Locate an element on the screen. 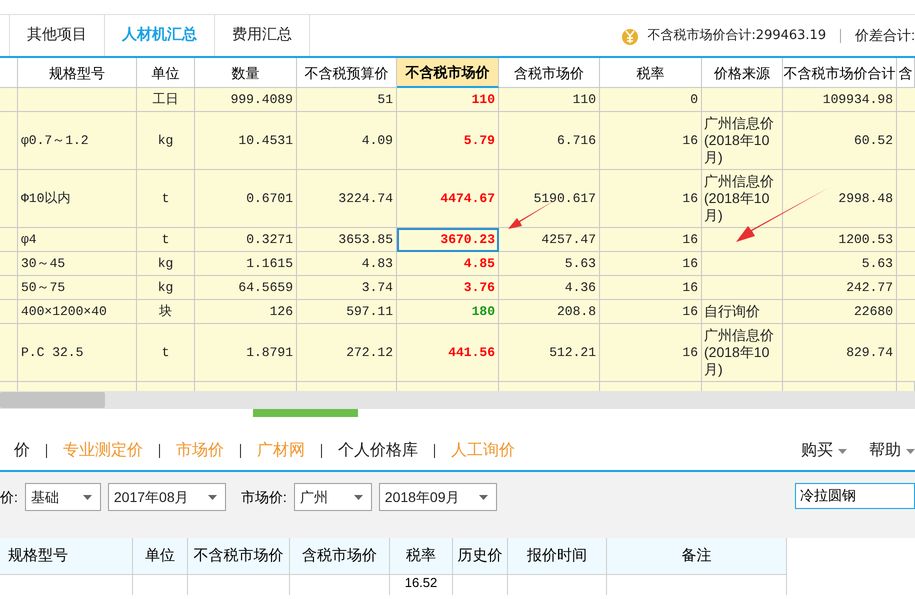 The image size is (915, 599). column-header: 单位 is located at coordinates (160, 556).